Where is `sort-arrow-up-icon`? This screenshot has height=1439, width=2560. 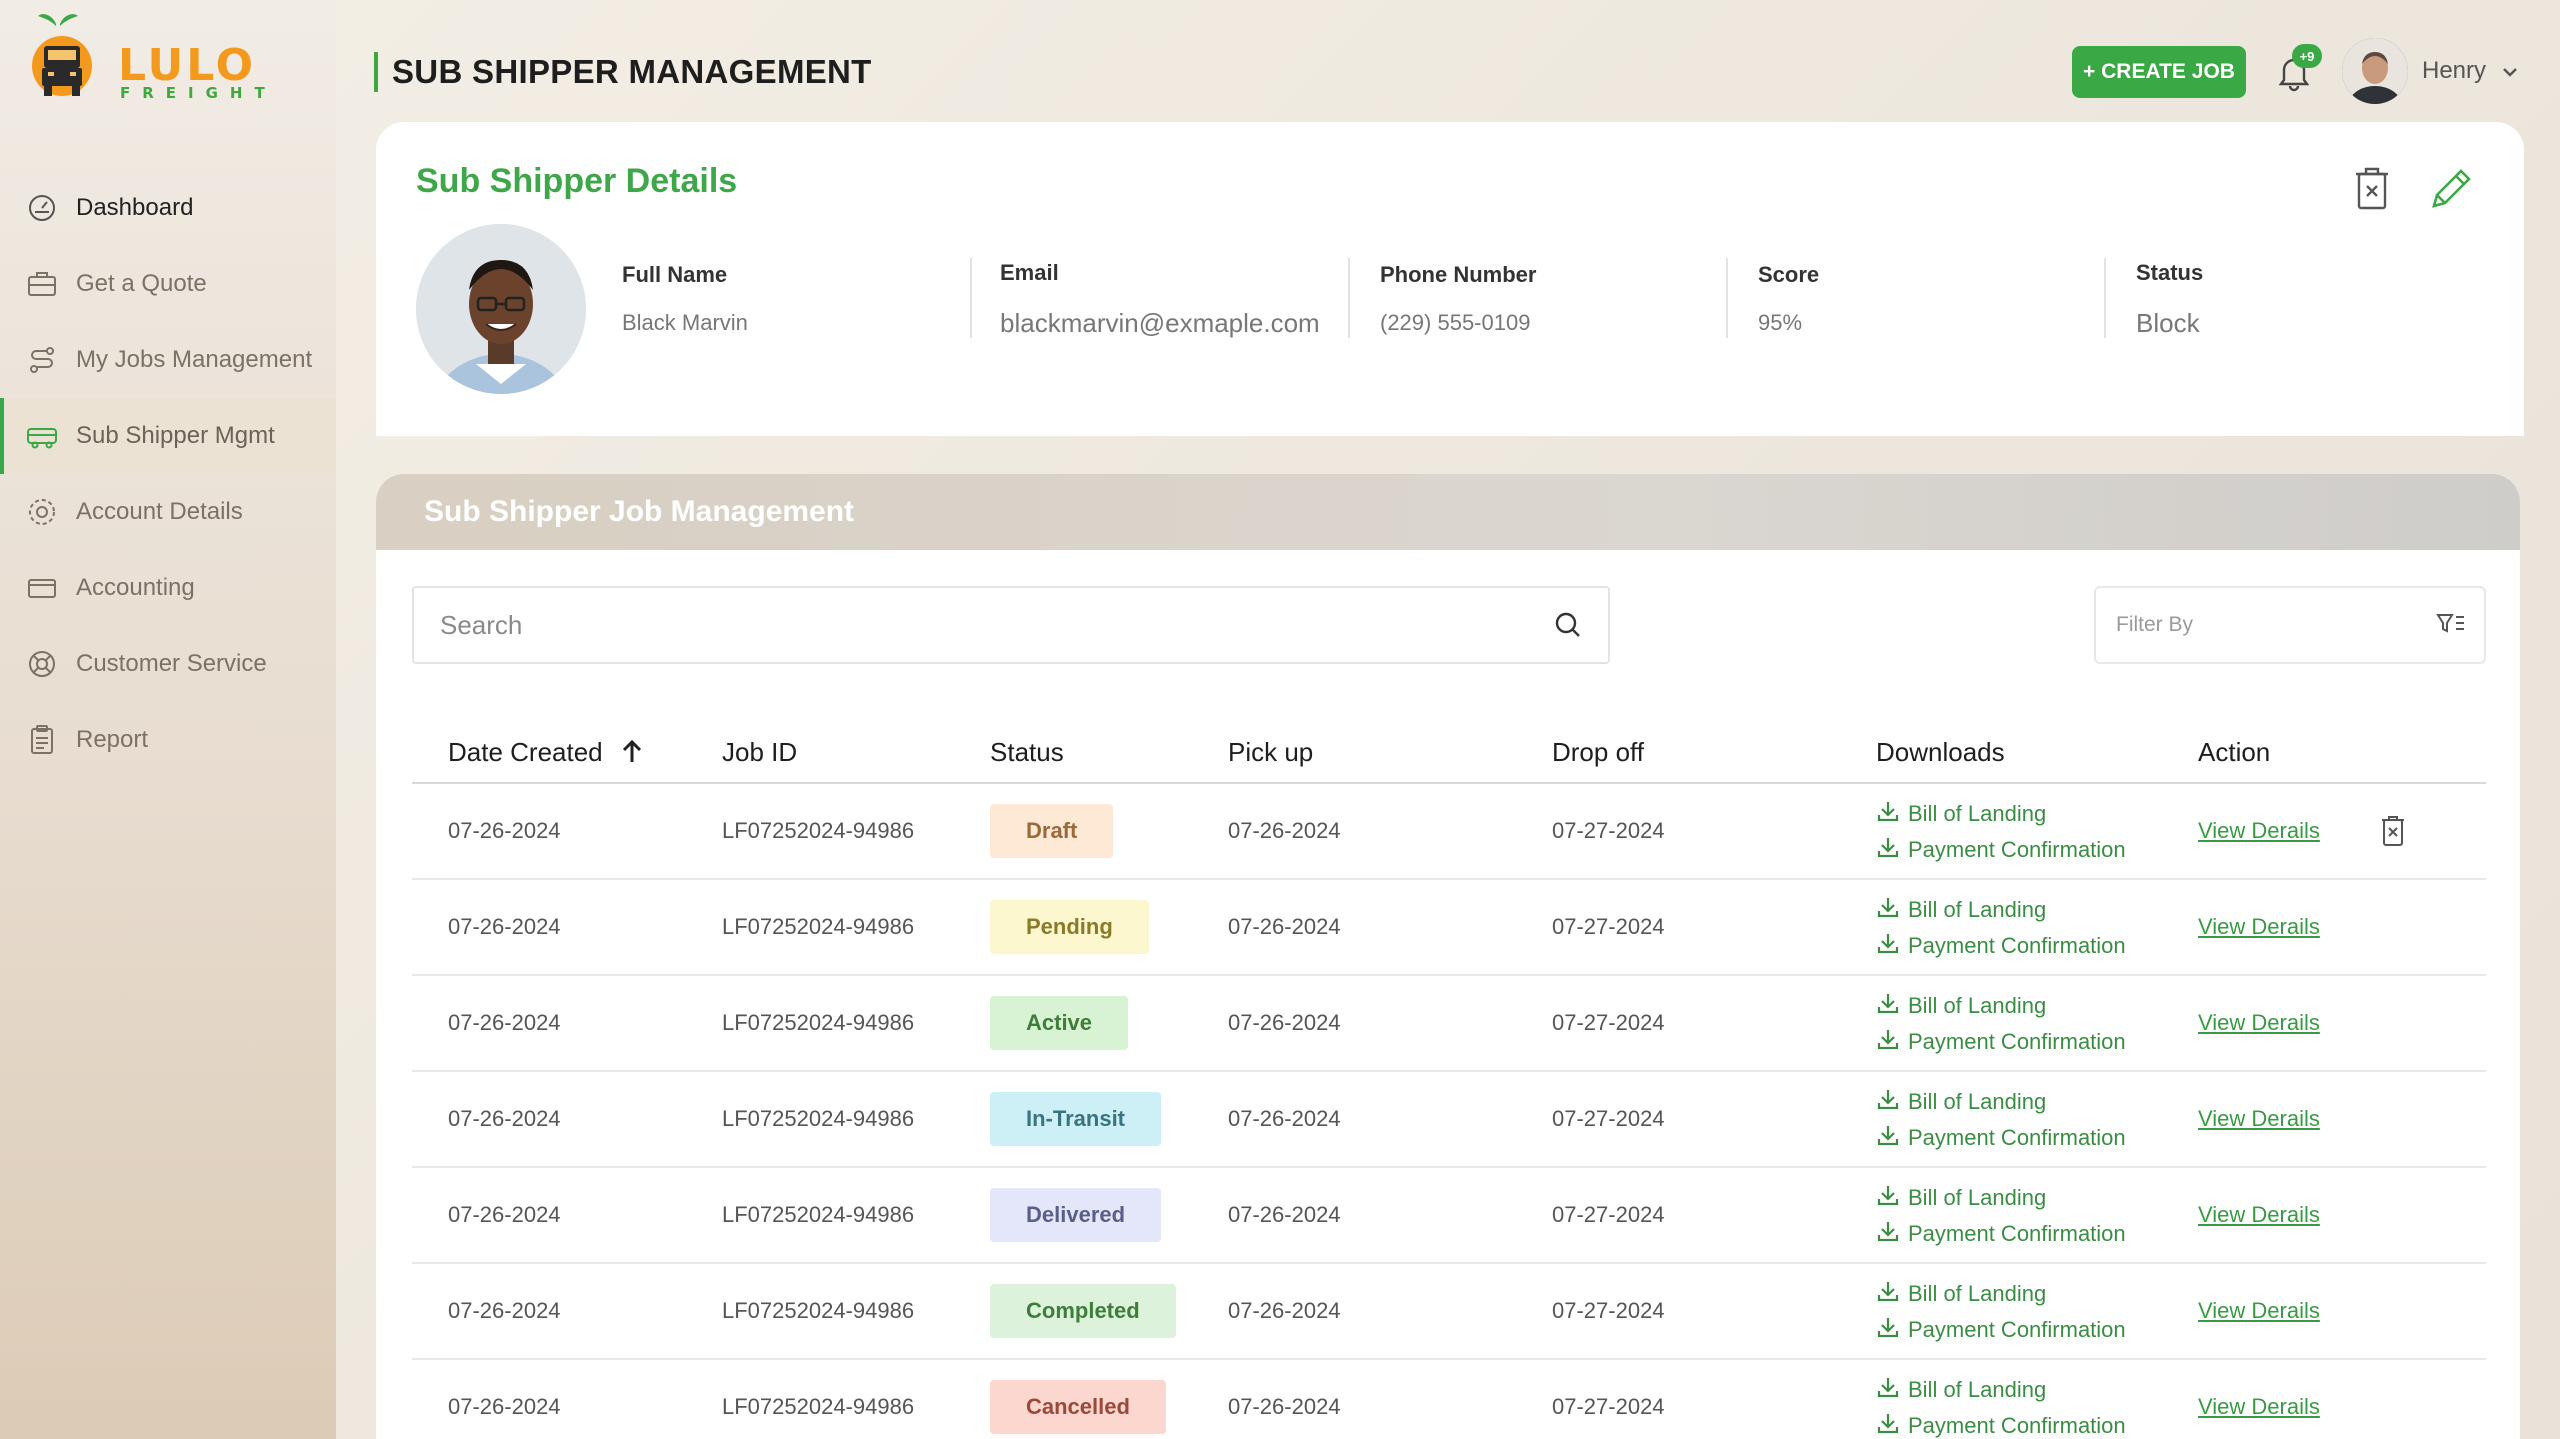
sort-arrow-up-icon is located at coordinates (632, 752).